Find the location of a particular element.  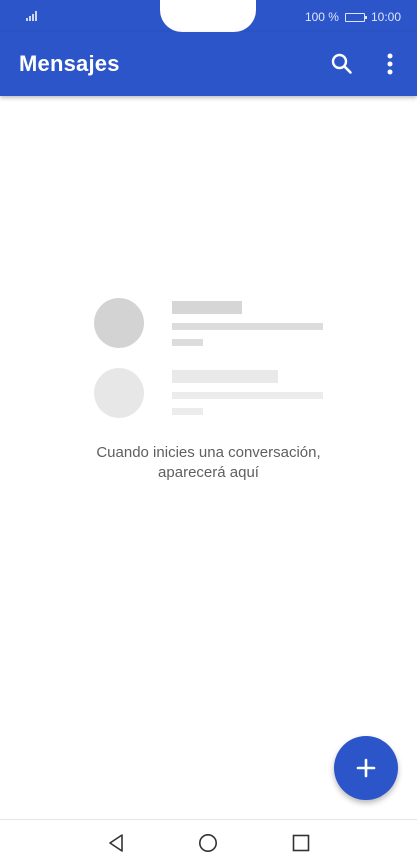

search-icon is located at coordinates (341, 63).